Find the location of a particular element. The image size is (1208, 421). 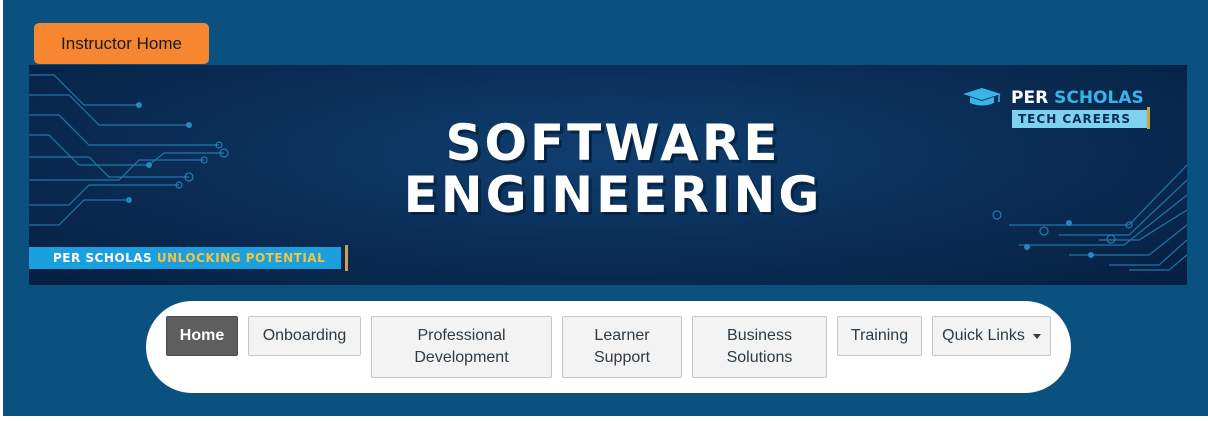

nav-learner-support-button: Learner Support is located at coordinates (622, 347).